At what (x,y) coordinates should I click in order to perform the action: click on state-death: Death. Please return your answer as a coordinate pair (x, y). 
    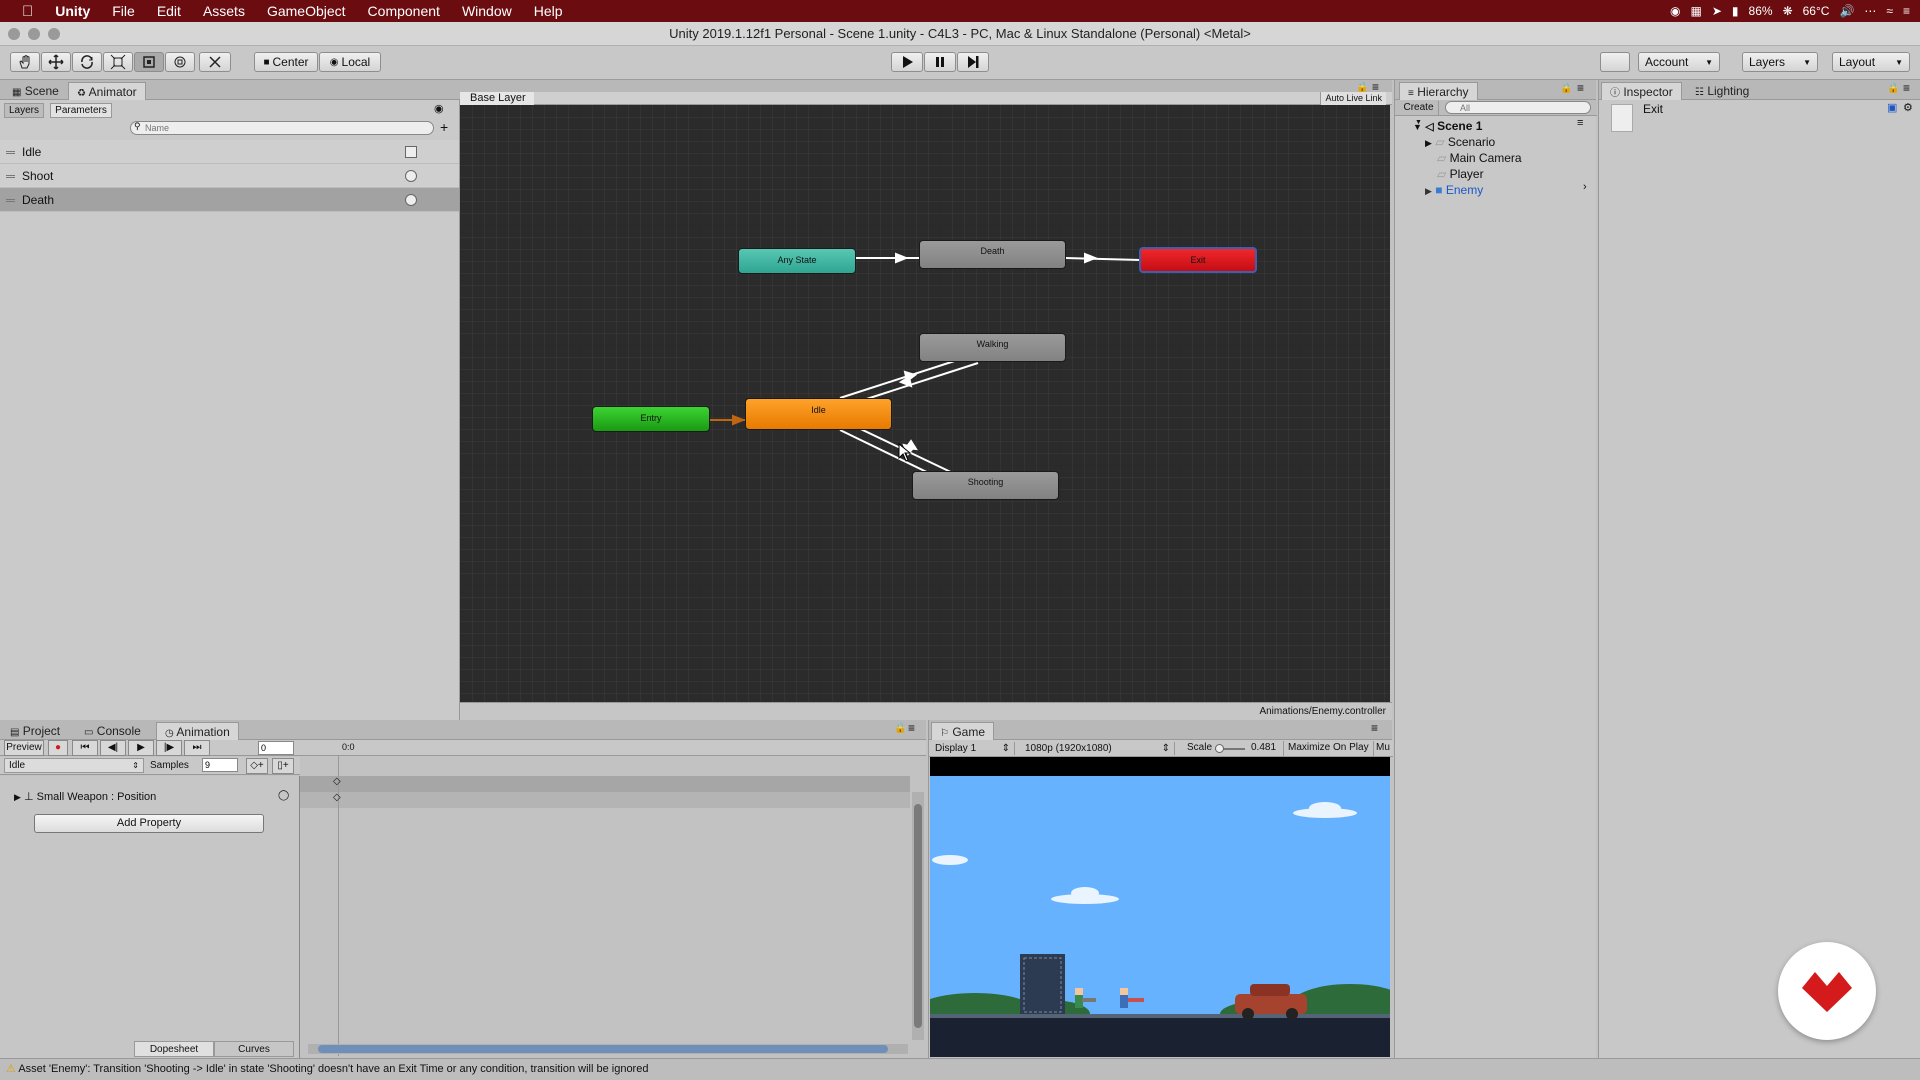
    Looking at the image, I should click on (992, 254).